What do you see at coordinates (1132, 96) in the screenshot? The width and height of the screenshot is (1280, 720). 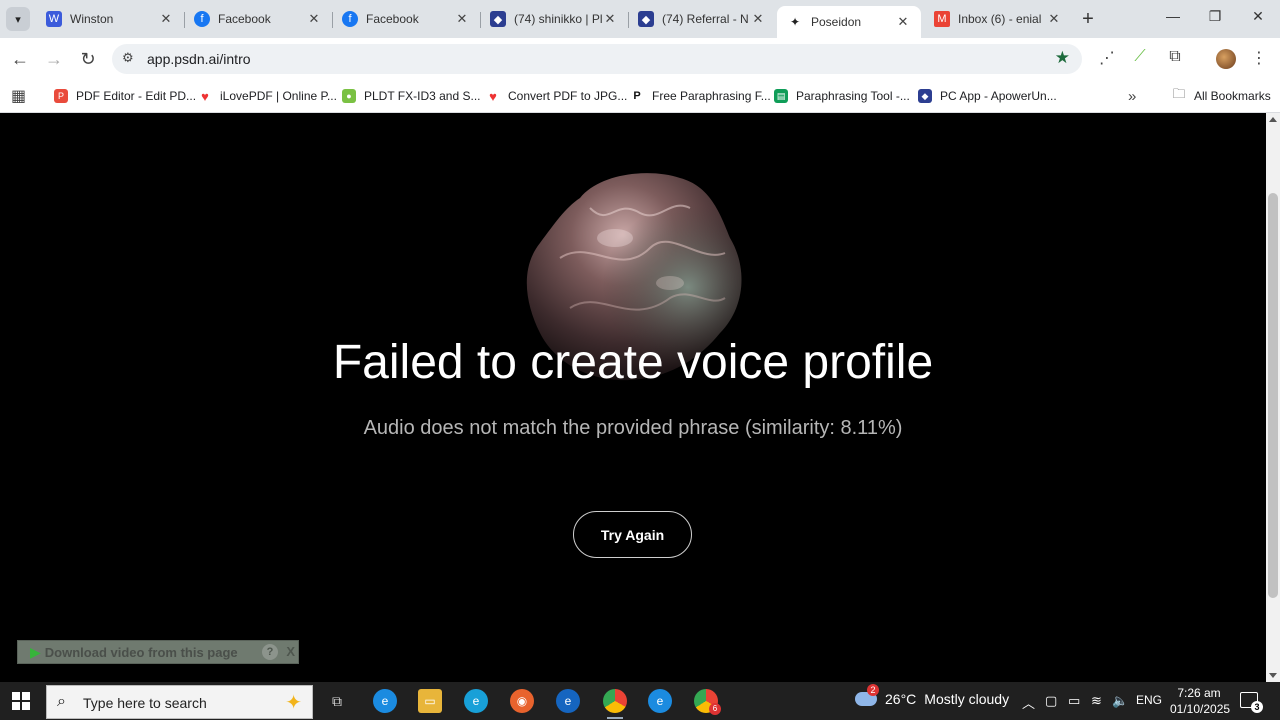 I see `more-bookmarks-icon: »` at bounding box center [1132, 96].